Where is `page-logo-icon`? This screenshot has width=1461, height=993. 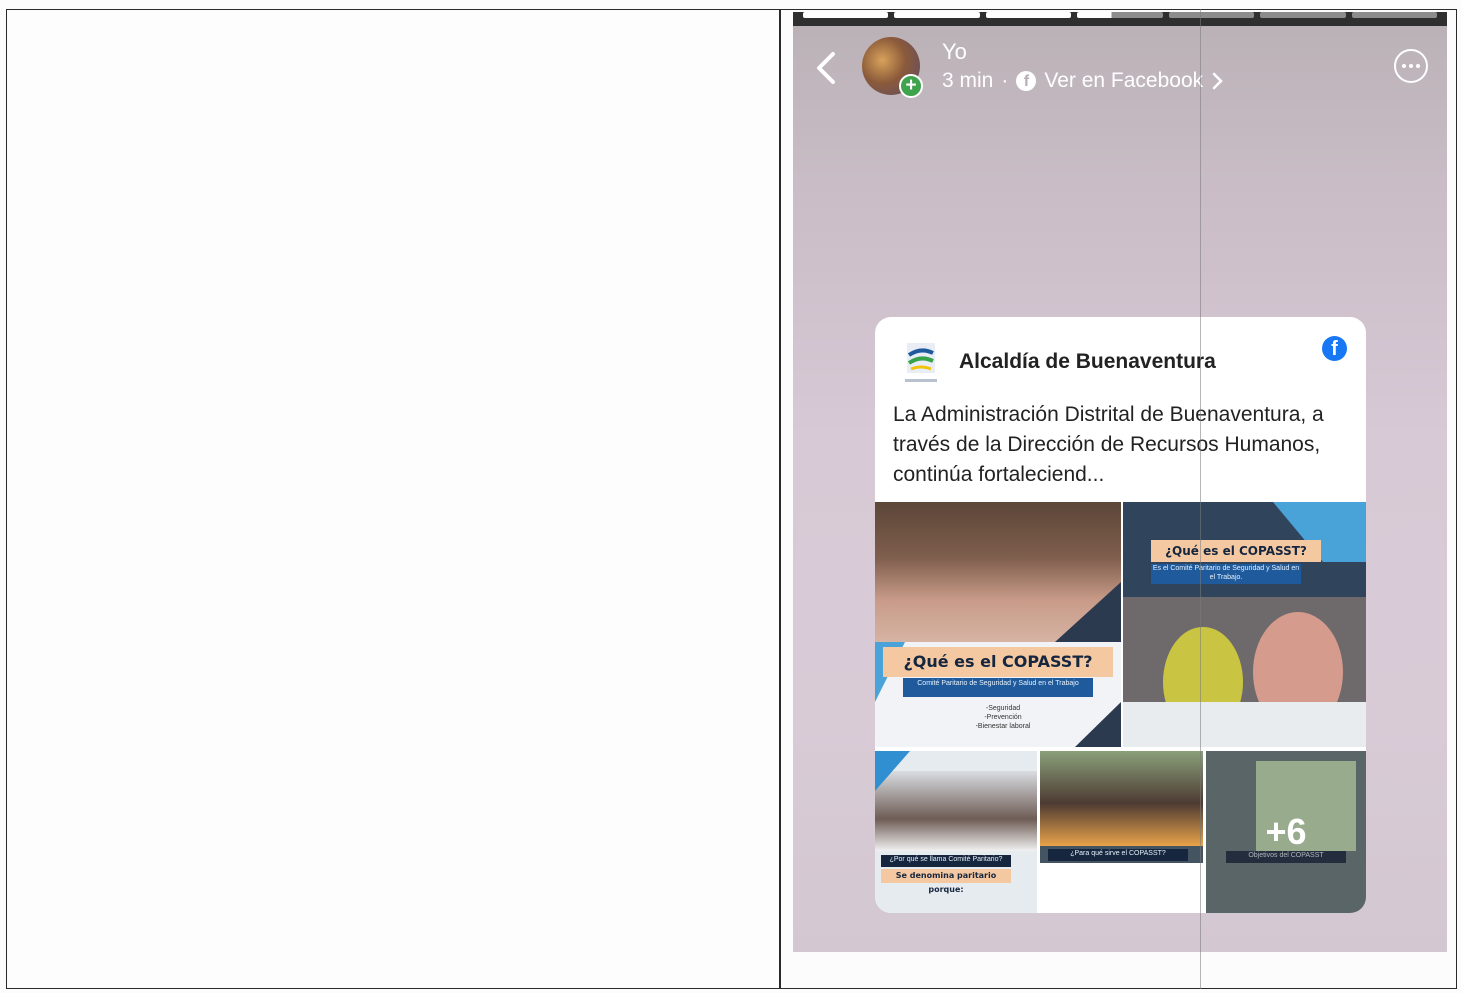 page-logo-icon is located at coordinates (921, 362).